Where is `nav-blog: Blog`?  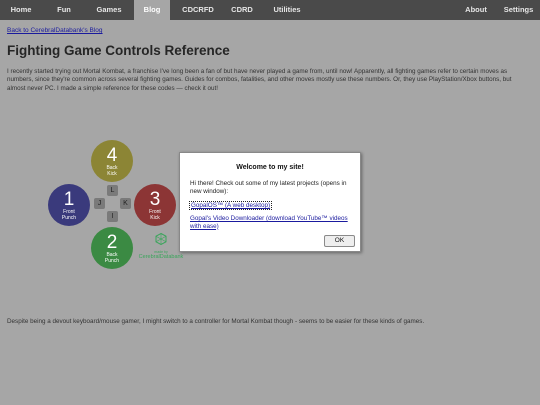
nav-blog: Blog is located at coordinates (152, 10).